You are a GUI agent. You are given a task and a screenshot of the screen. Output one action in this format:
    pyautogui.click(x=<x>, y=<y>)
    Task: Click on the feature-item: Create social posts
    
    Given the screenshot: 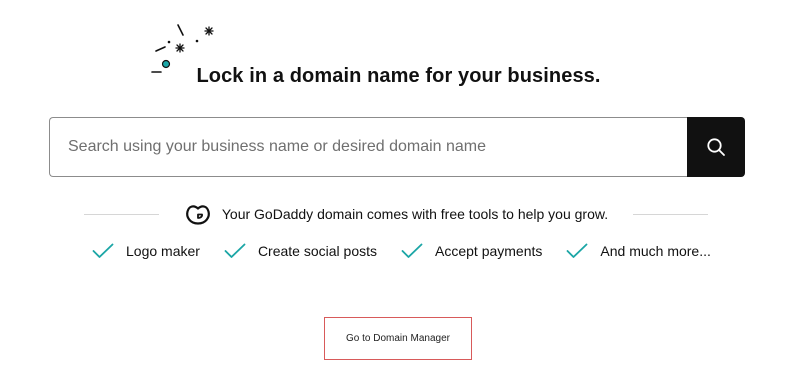 What is the action you would take?
    pyautogui.click(x=300, y=251)
    